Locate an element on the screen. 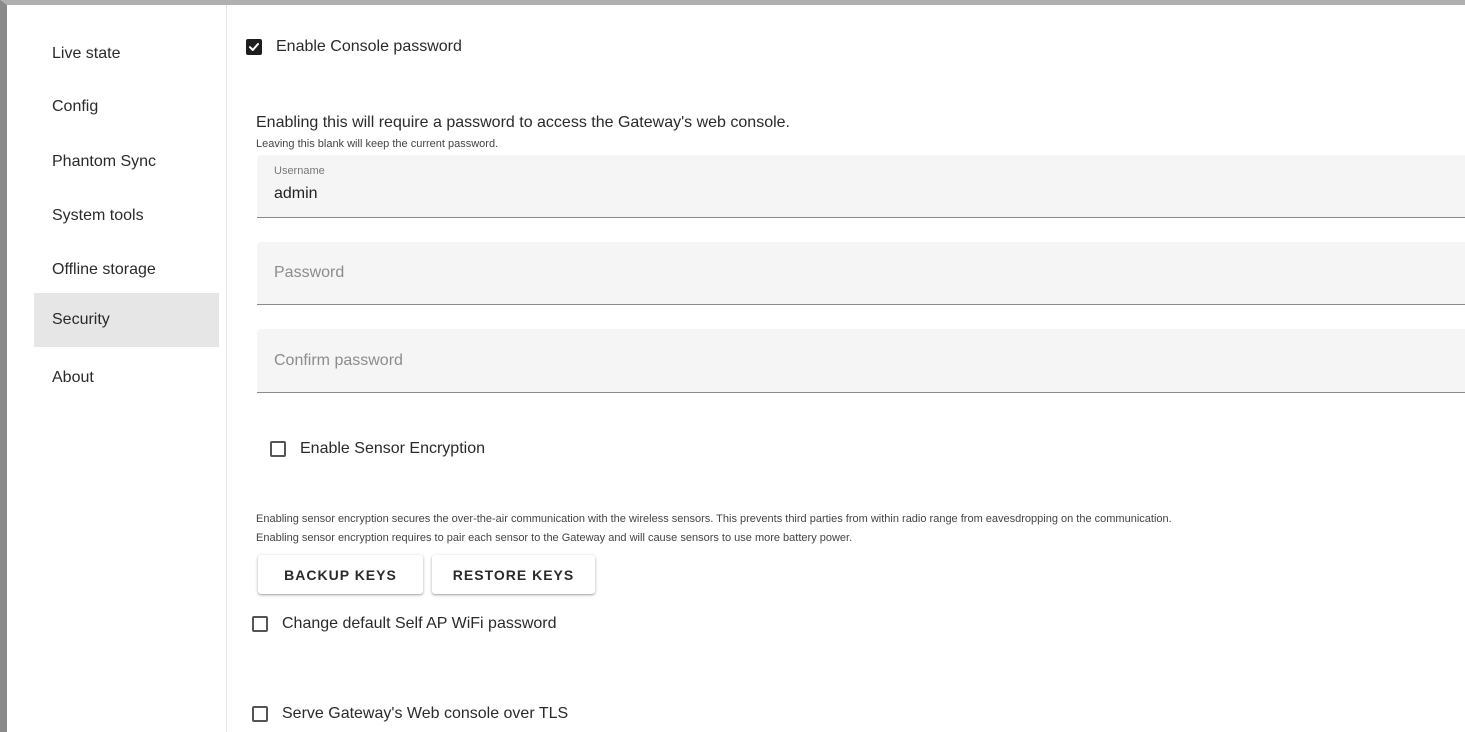 This screenshot has height=732, width=1465. self-ap-password-option: Change default Self AP WiFi password is located at coordinates (404, 624).